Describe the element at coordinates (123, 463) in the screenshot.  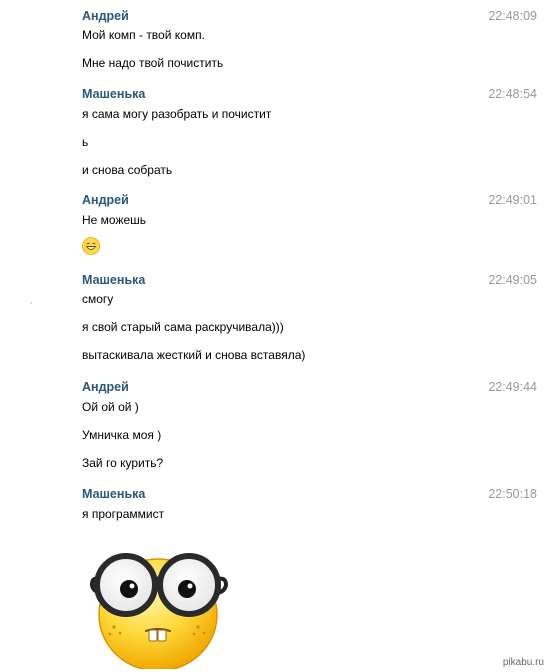
I see `message-text: Зай го курить?` at that location.